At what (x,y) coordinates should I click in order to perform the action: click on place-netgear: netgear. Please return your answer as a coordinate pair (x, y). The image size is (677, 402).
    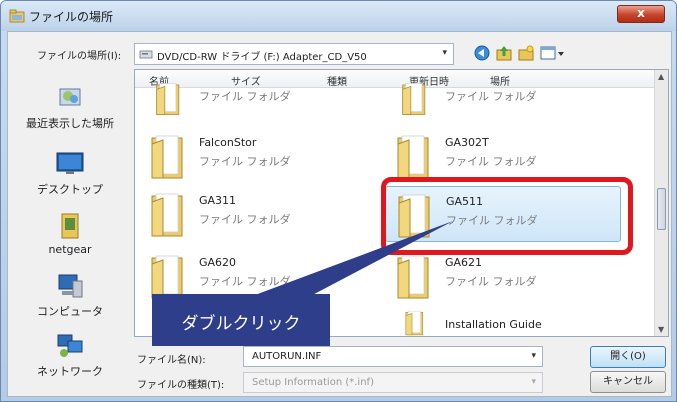
    Looking at the image, I should click on (70, 232).